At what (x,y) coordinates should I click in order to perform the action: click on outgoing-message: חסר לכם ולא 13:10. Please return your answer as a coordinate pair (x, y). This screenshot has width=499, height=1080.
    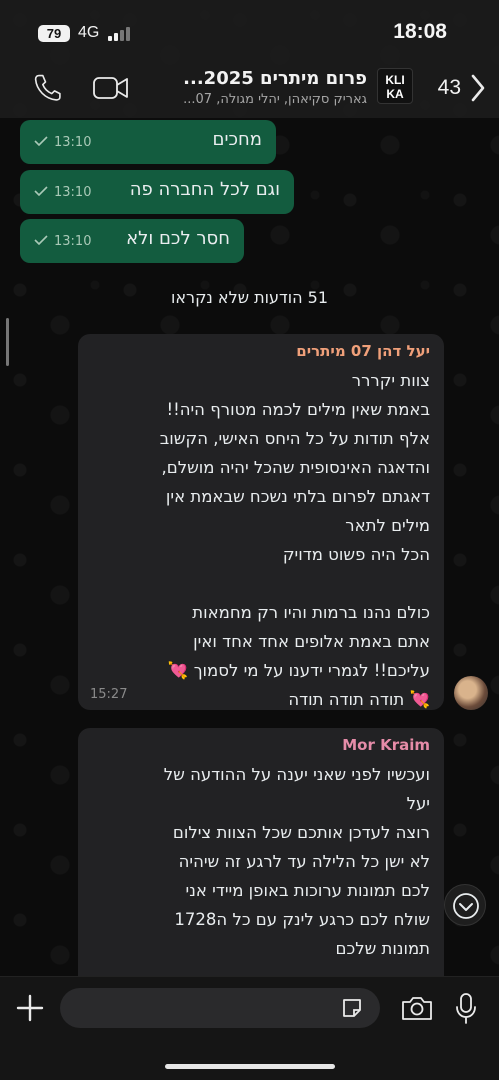
    Looking at the image, I should click on (132, 241).